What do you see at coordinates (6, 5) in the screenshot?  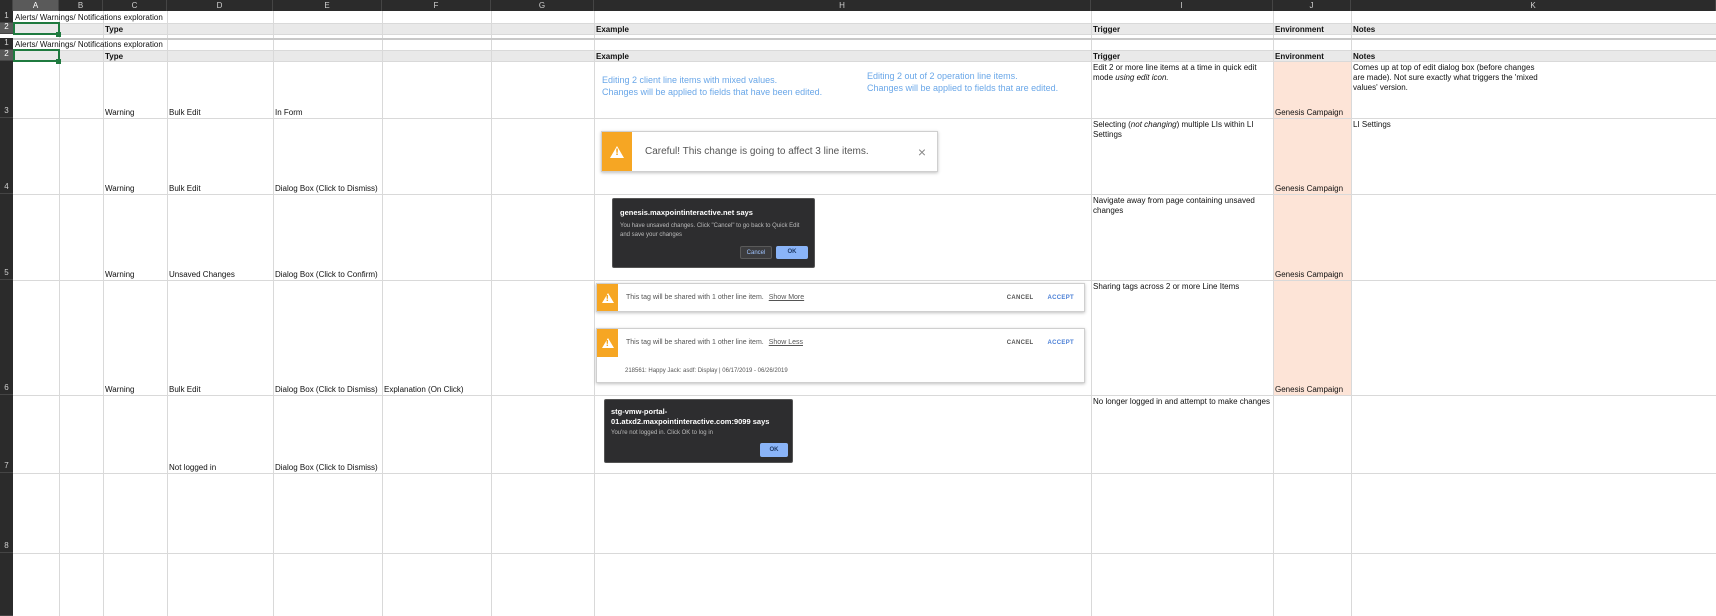 I see `select-all-corner` at bounding box center [6, 5].